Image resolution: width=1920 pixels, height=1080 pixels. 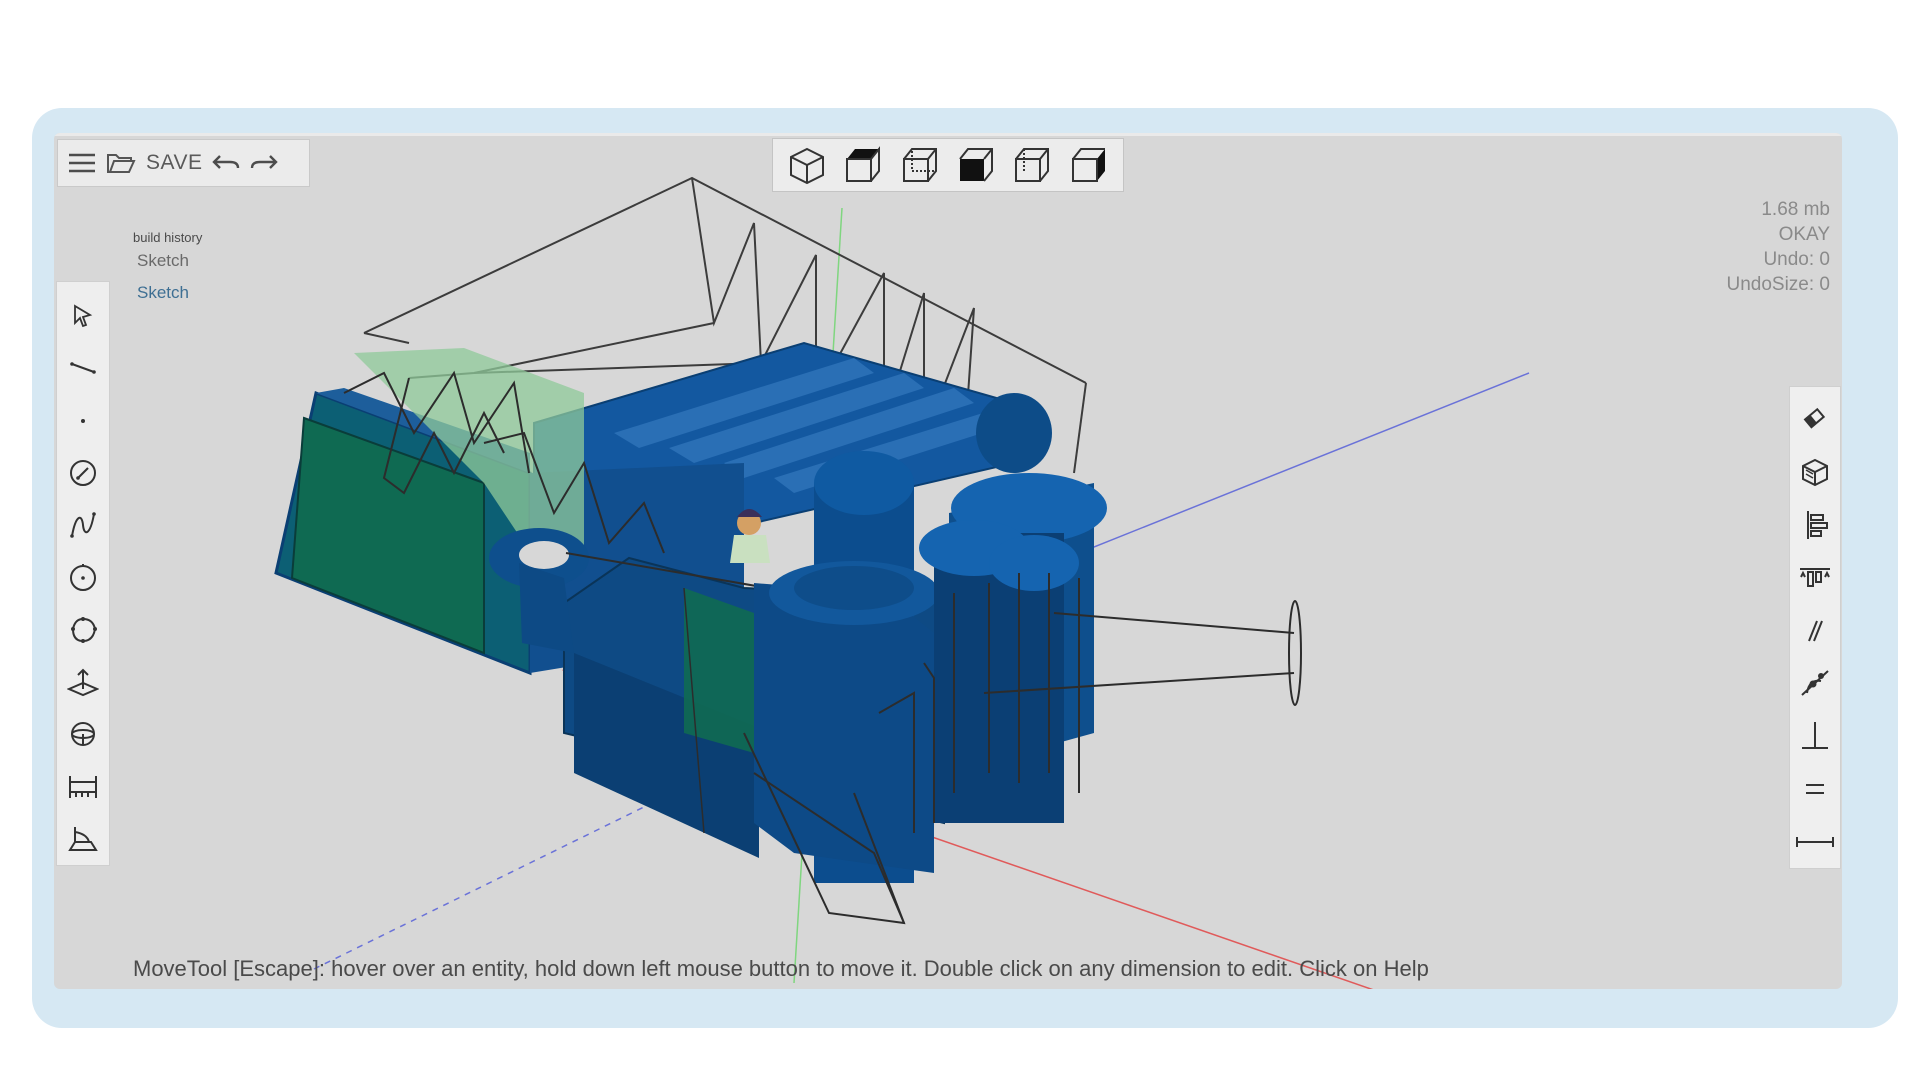 I want to click on perpendicular-icon, so click(x=1815, y=736).